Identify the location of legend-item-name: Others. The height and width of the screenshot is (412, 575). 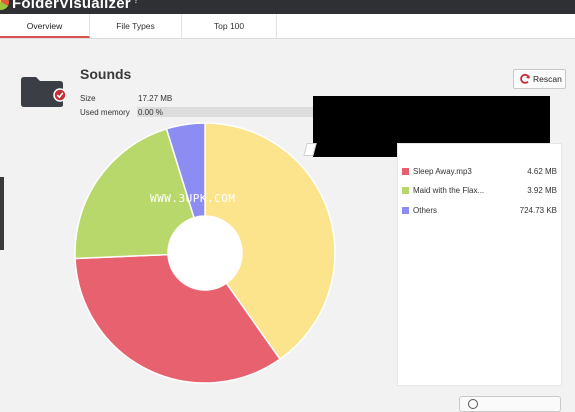
(425, 210).